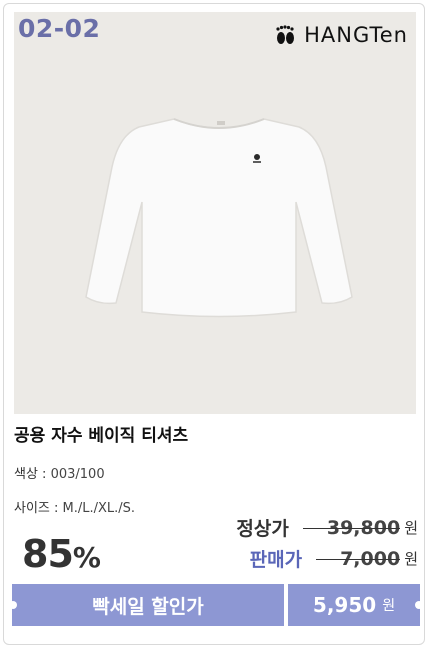  What do you see at coordinates (48, 554) in the screenshot?
I see `discount-number: 85` at bounding box center [48, 554].